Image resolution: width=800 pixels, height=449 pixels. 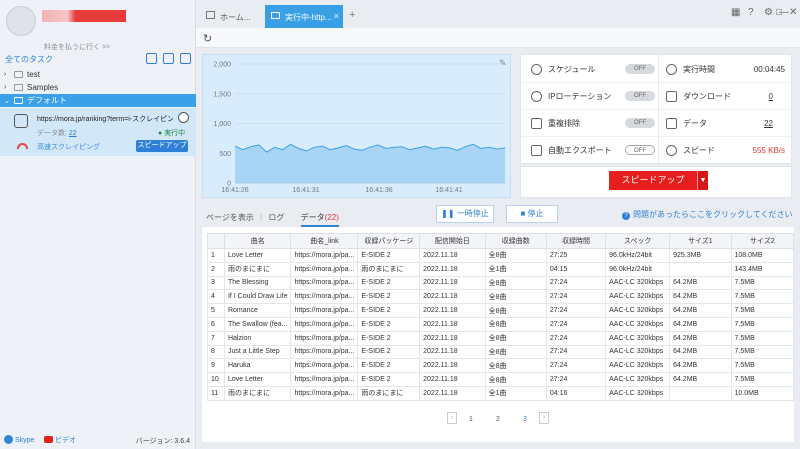 What do you see at coordinates (389, 255) in the screenshot?
I see `table-cell: E-SIDE 2` at bounding box center [389, 255].